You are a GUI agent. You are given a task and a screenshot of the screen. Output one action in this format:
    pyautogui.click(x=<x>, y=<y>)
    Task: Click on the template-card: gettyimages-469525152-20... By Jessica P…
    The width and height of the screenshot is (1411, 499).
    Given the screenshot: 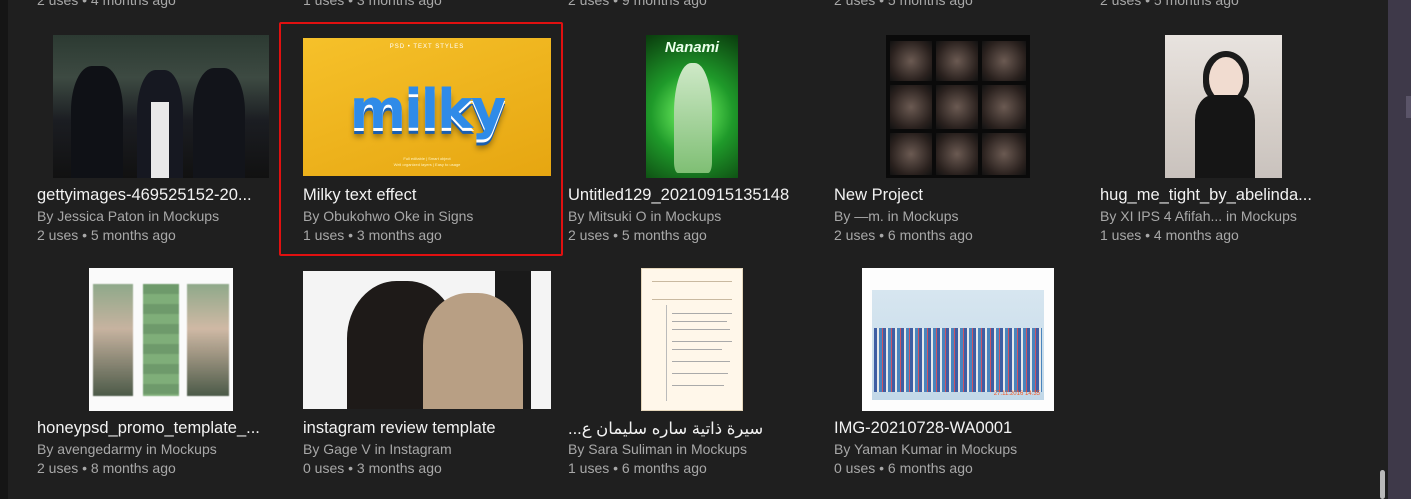 What is the action you would take?
    pyautogui.click(x=167, y=142)
    